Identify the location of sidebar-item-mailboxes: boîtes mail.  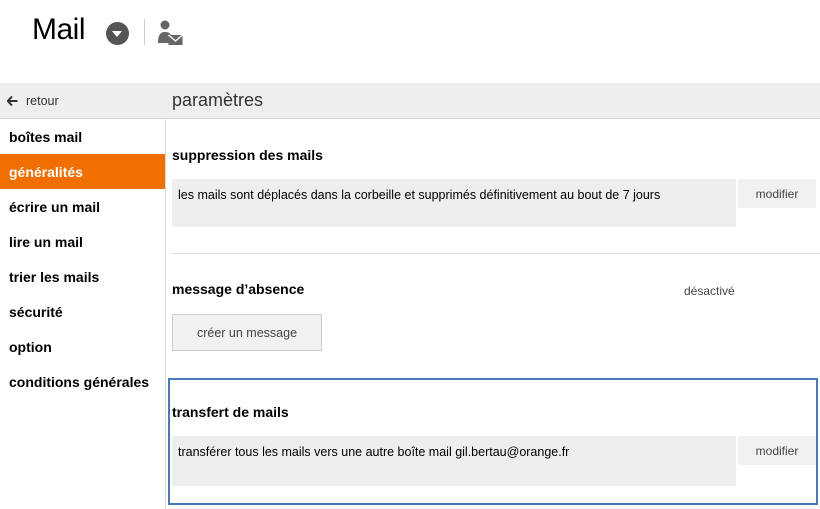
(82, 136).